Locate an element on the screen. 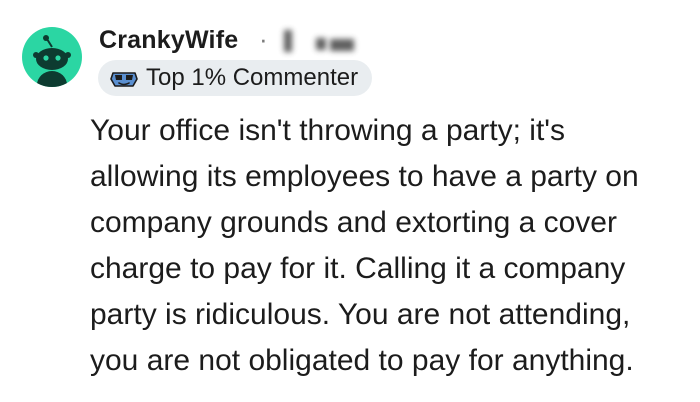 This screenshot has height=402, width=700. user-avatar is located at coordinates (52, 57).